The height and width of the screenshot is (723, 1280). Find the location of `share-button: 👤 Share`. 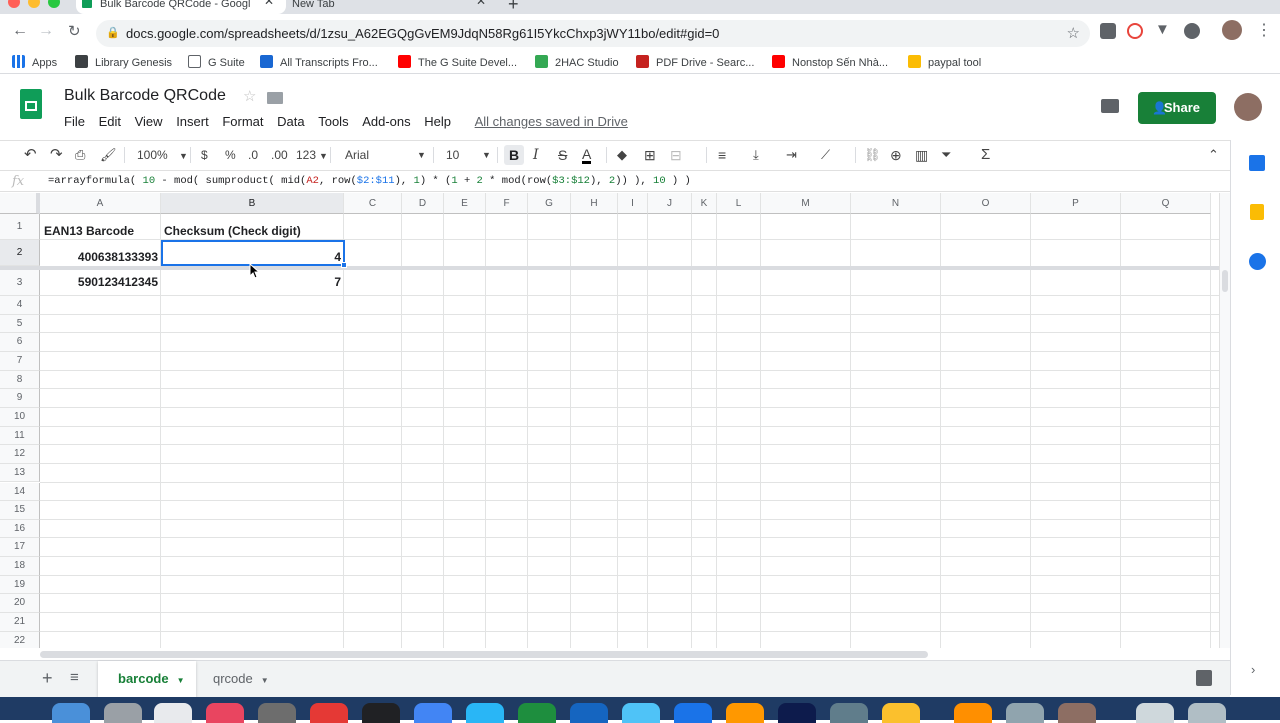

share-button: 👤 Share is located at coordinates (1177, 108).